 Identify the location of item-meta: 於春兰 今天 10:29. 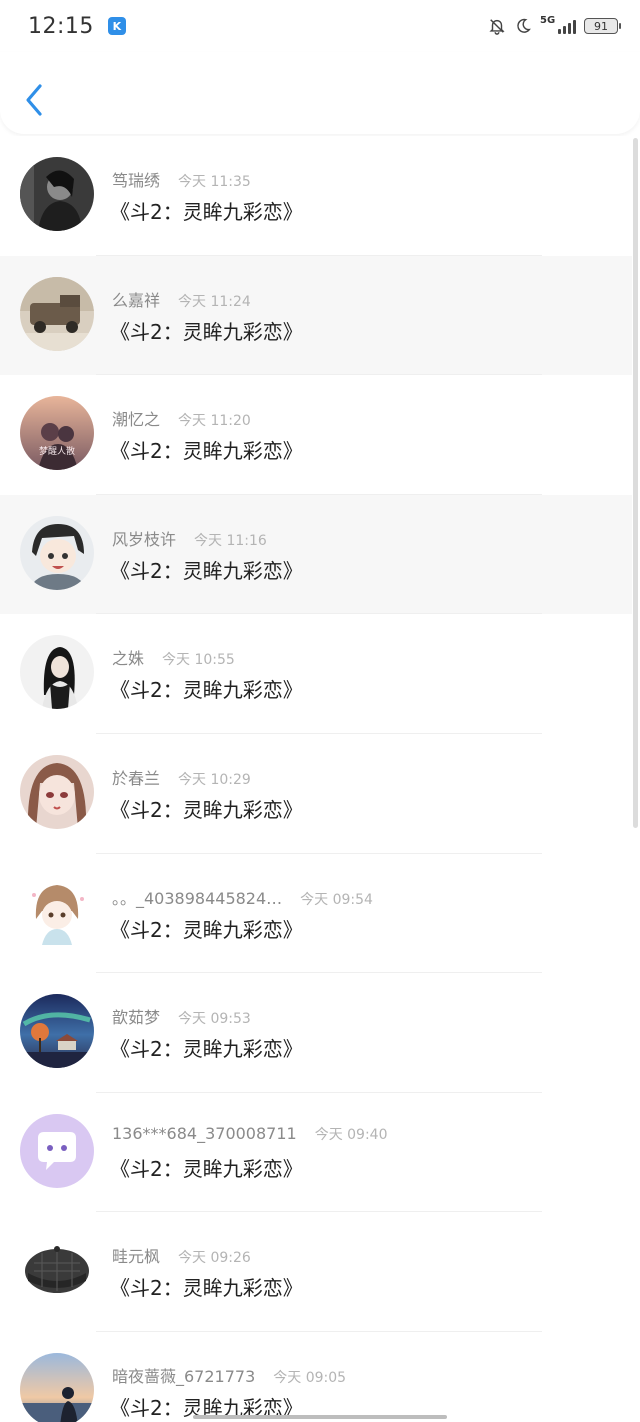
(181, 777).